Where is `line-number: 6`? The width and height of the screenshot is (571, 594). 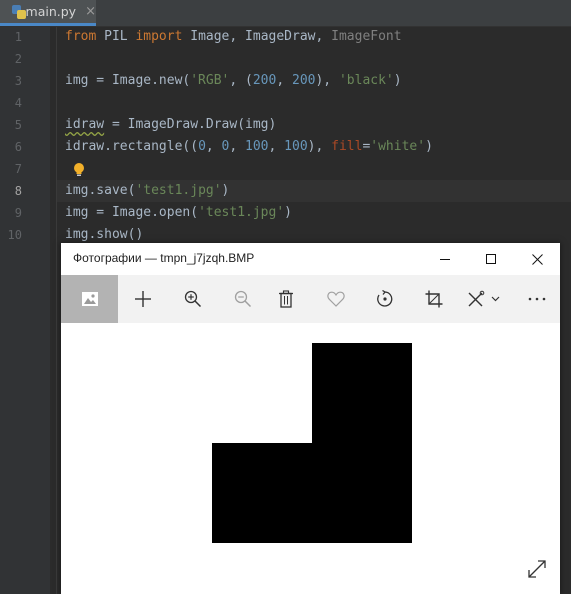 line-number: 6 is located at coordinates (18, 147).